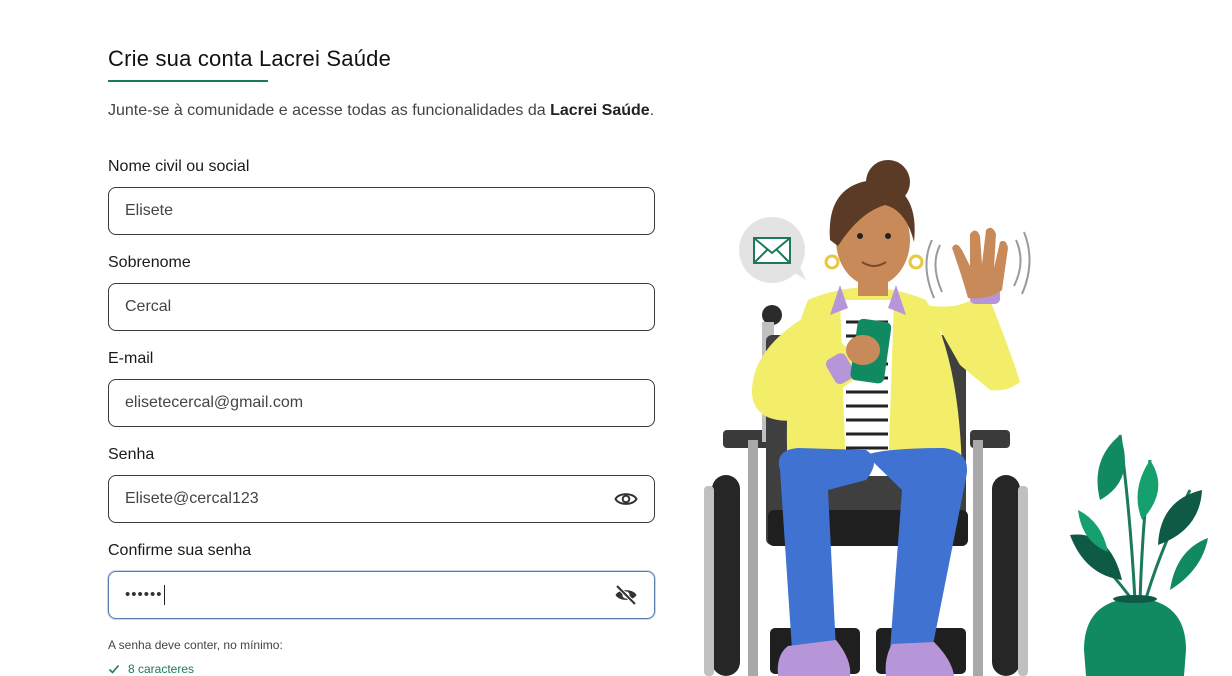 This screenshot has width=1232, height=676. Describe the element at coordinates (179, 166) in the screenshot. I see `first-name-label: Nome civil ou social` at that location.